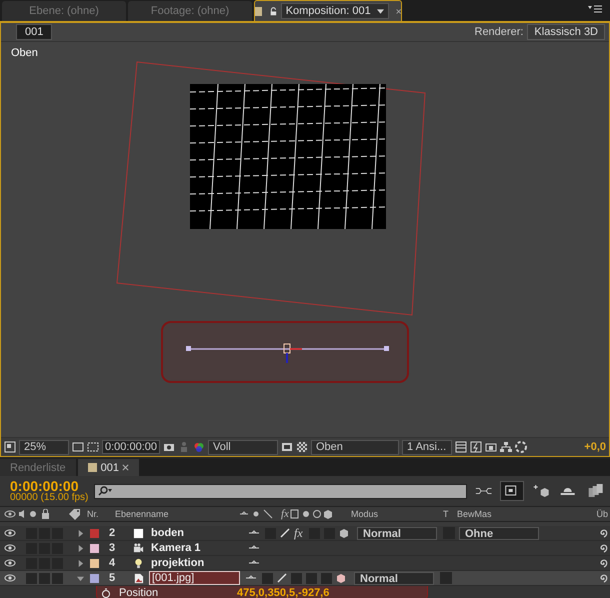  I want to click on composition-name-field: 001, so click(34, 32).